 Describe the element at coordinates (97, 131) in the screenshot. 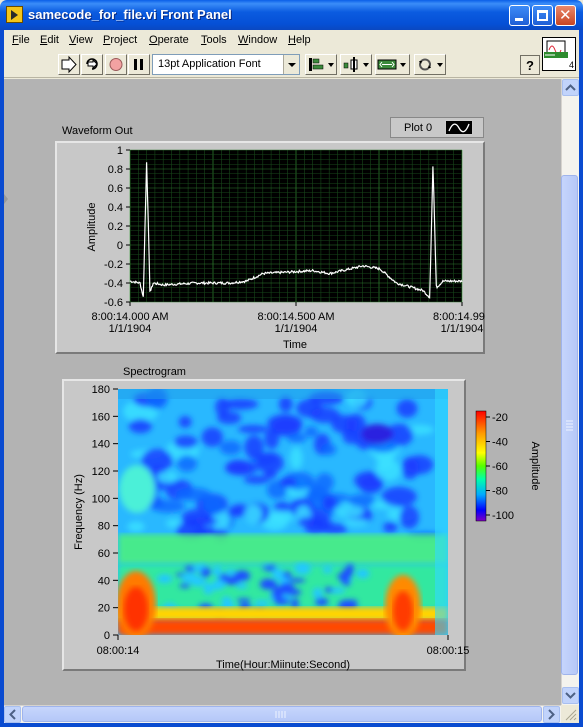

I see `waveform-label: Waveform Out` at that location.